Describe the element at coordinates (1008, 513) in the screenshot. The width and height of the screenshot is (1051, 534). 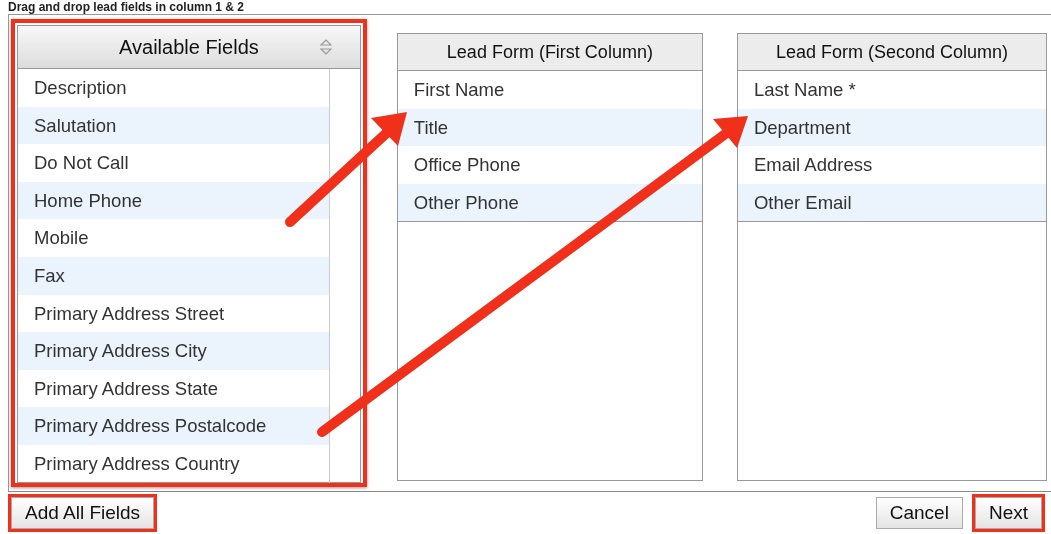
I see `action-button: Next` at that location.